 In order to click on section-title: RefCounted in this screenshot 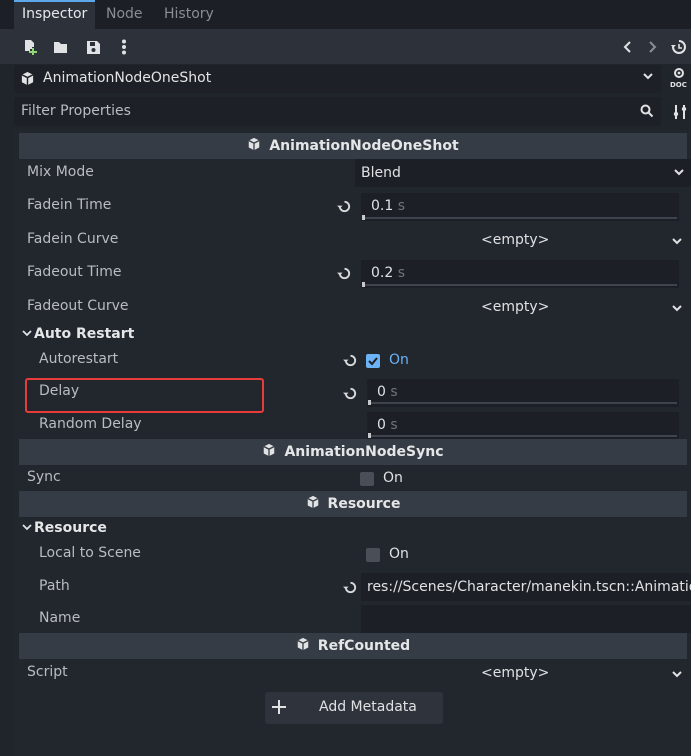, I will do `click(364, 646)`.